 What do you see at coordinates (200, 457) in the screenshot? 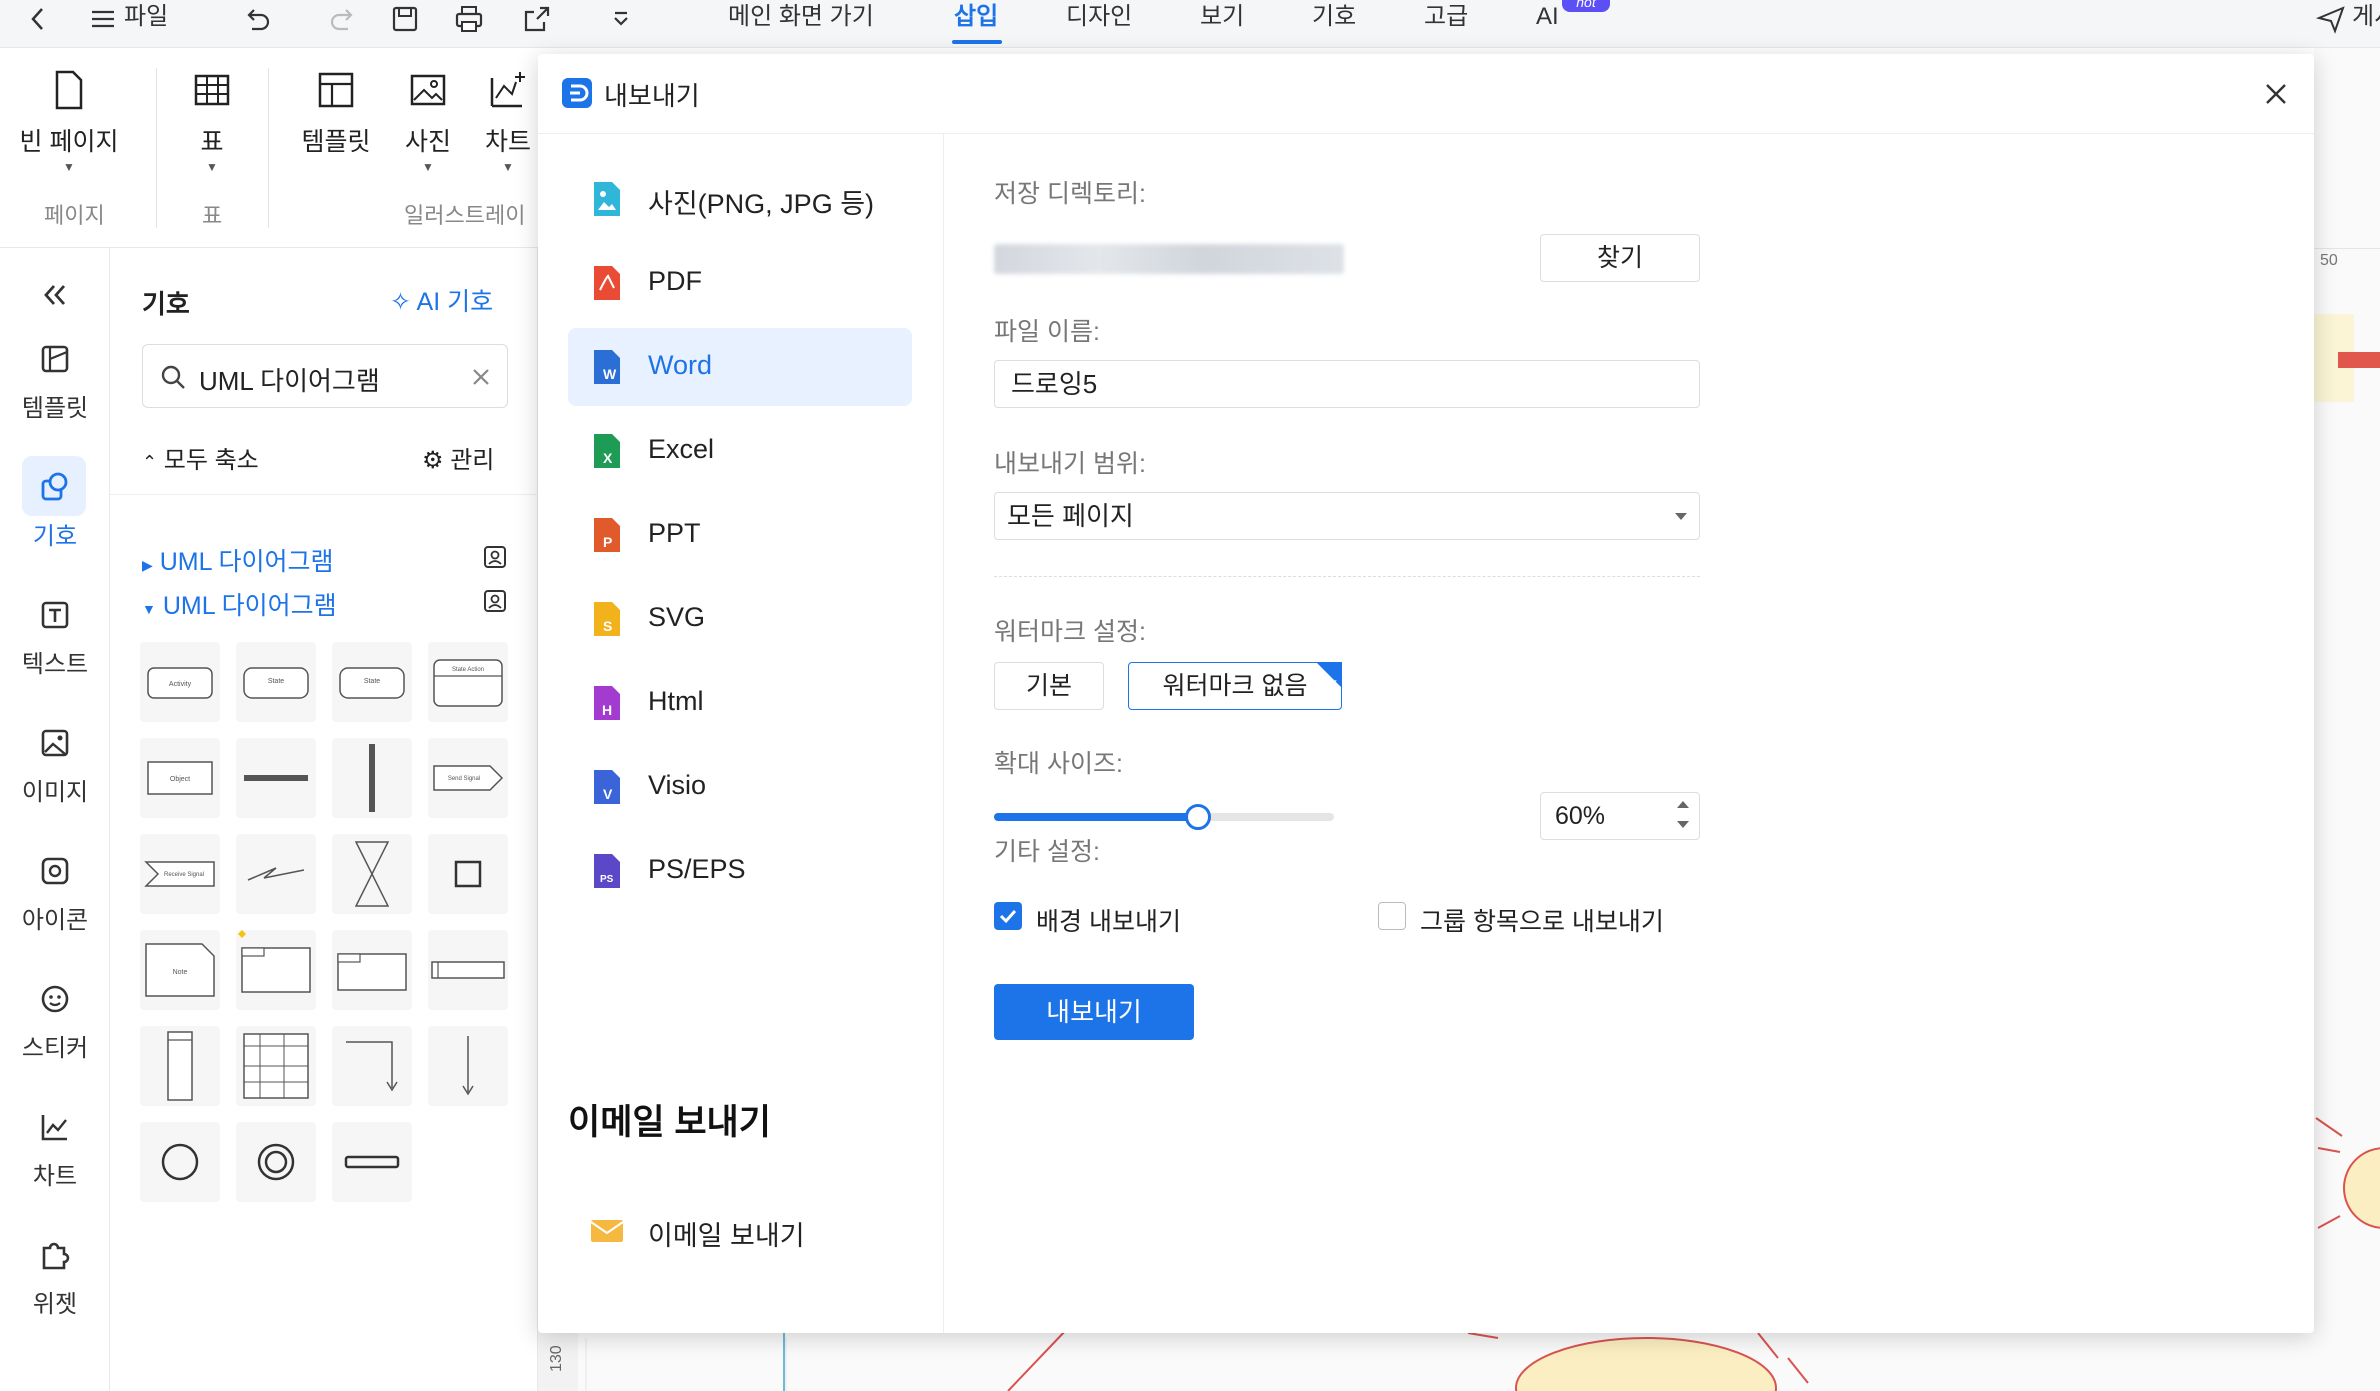
I see `collapse-all-button: ⌃ 모두 축소` at bounding box center [200, 457].